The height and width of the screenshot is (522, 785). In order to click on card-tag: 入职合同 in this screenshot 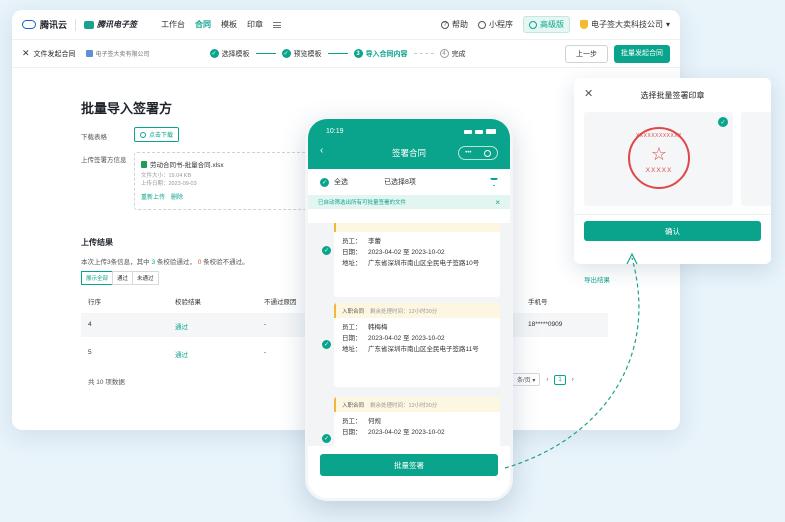, I will do `click(353, 311)`.